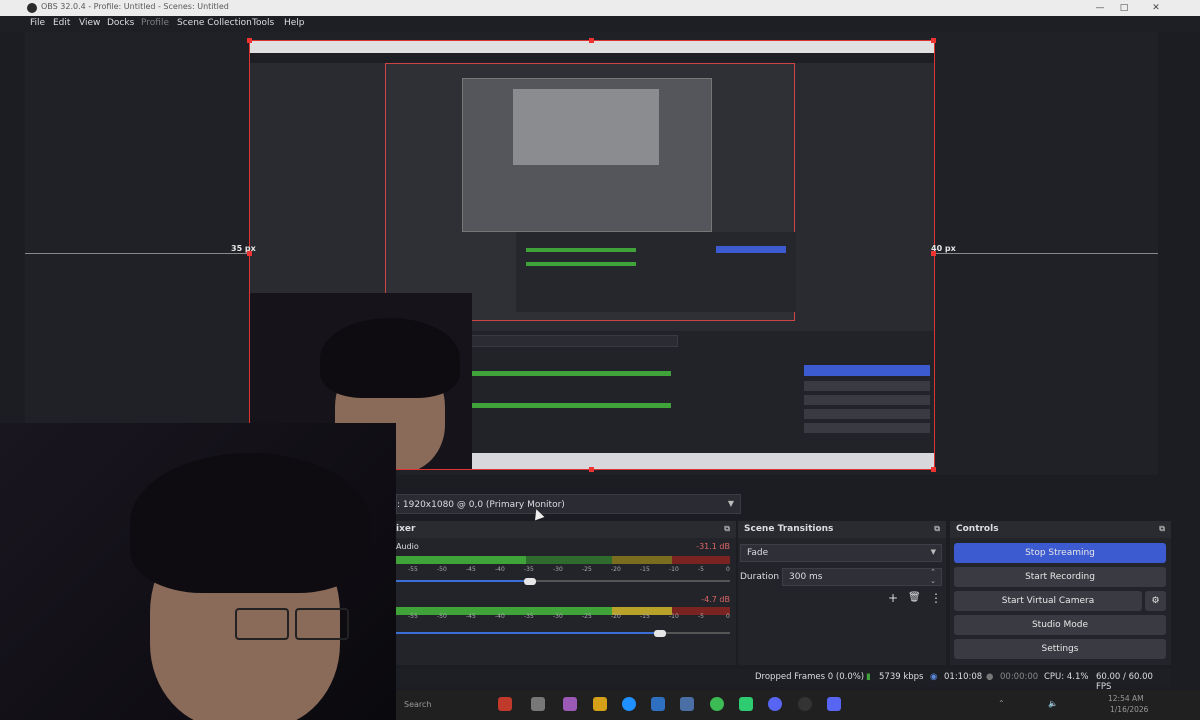 This screenshot has width=1200, height=720. Describe the element at coordinates (1066, 677) in the screenshot. I see `cpu-usage: CPU: 4.1%` at that location.